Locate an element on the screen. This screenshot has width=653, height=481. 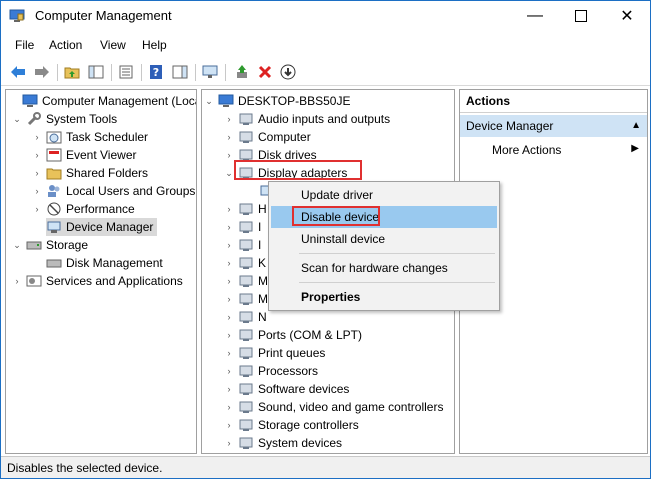
device-category: › Universal Serial Bus controllers is located at coordinates (324, 452).